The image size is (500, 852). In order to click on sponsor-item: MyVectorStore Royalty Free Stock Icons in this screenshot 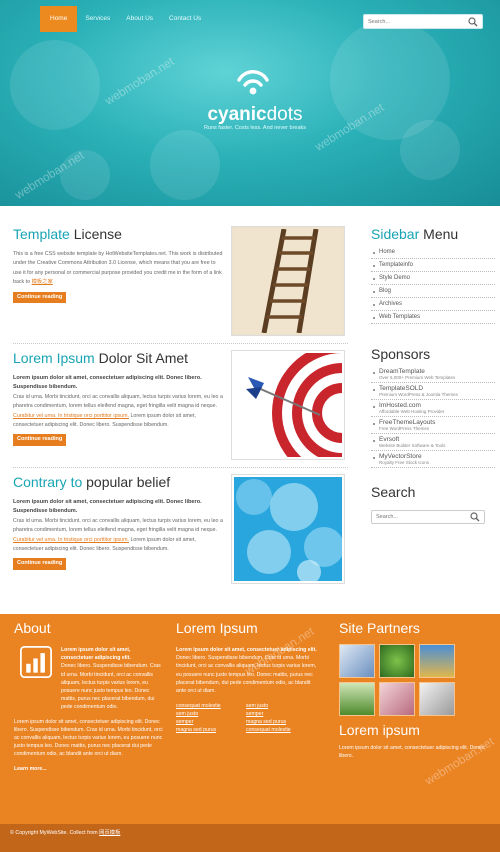, I will do `click(433, 459)`.